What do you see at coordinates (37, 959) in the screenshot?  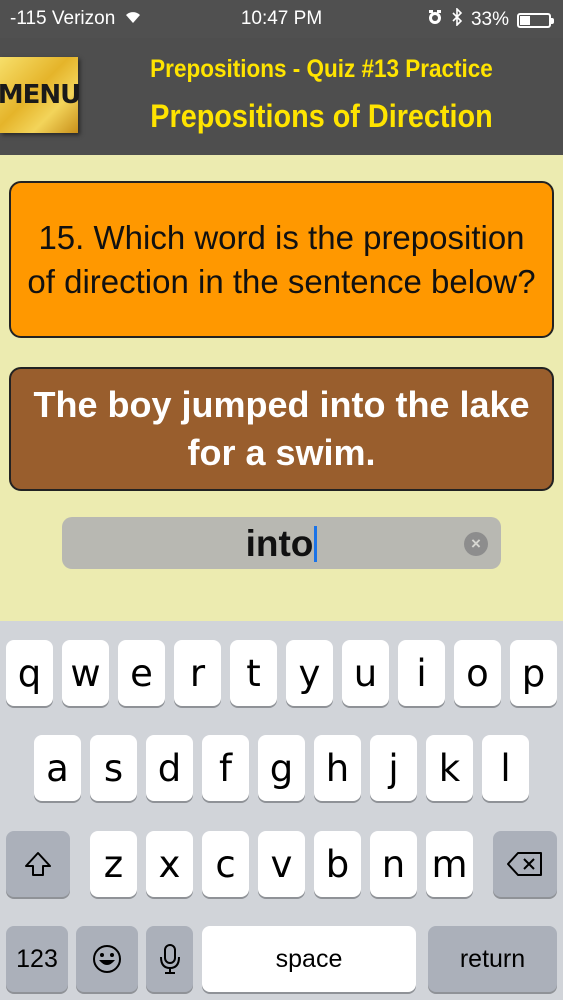 I see `numbers-key: 123` at bounding box center [37, 959].